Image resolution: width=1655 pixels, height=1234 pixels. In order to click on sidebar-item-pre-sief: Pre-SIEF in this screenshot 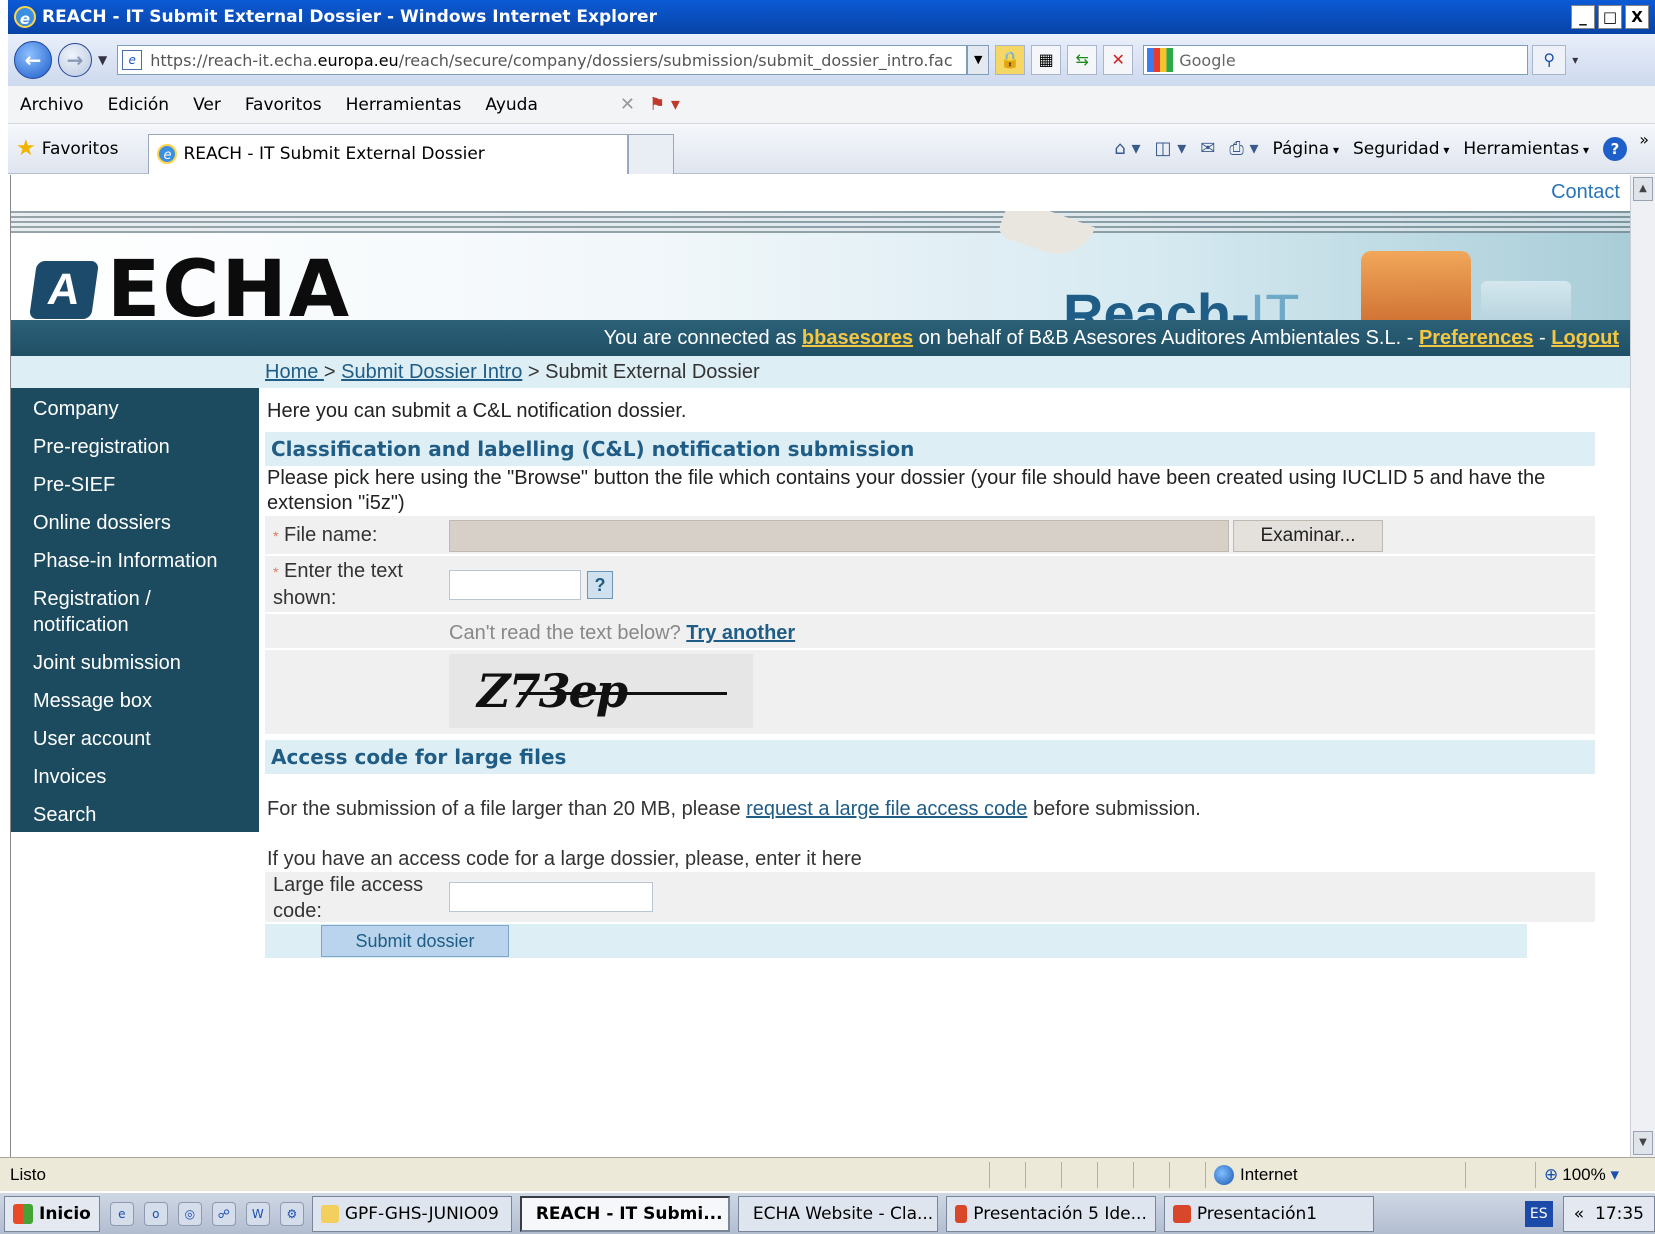, I will do `click(135, 485)`.